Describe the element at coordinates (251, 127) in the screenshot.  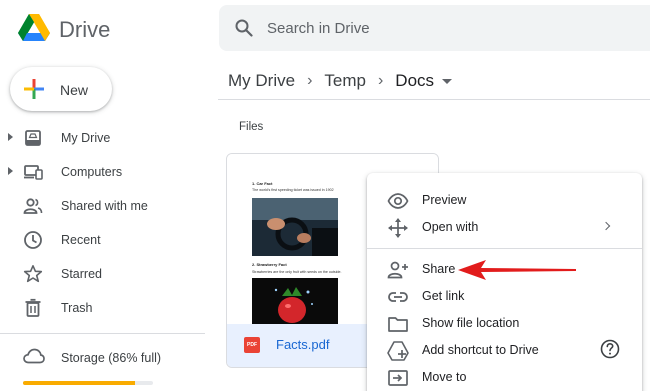
I see `section-label-files: Files` at that location.